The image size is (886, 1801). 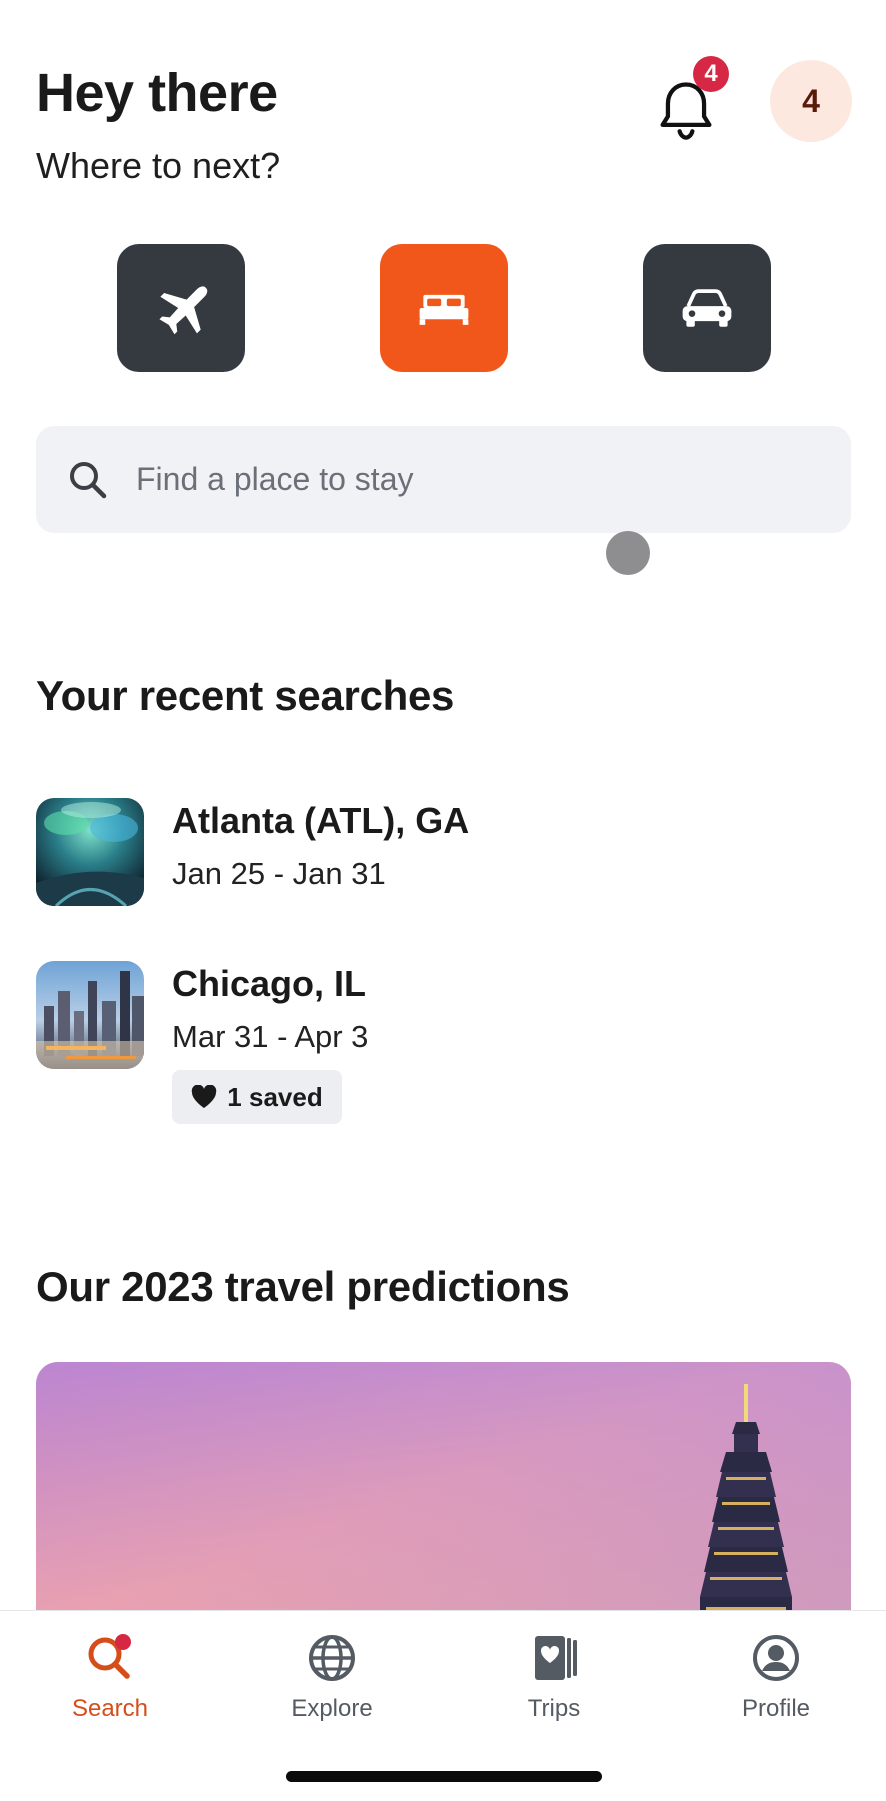 What do you see at coordinates (776, 1708) in the screenshot?
I see `nav-profile-label: Profile` at bounding box center [776, 1708].